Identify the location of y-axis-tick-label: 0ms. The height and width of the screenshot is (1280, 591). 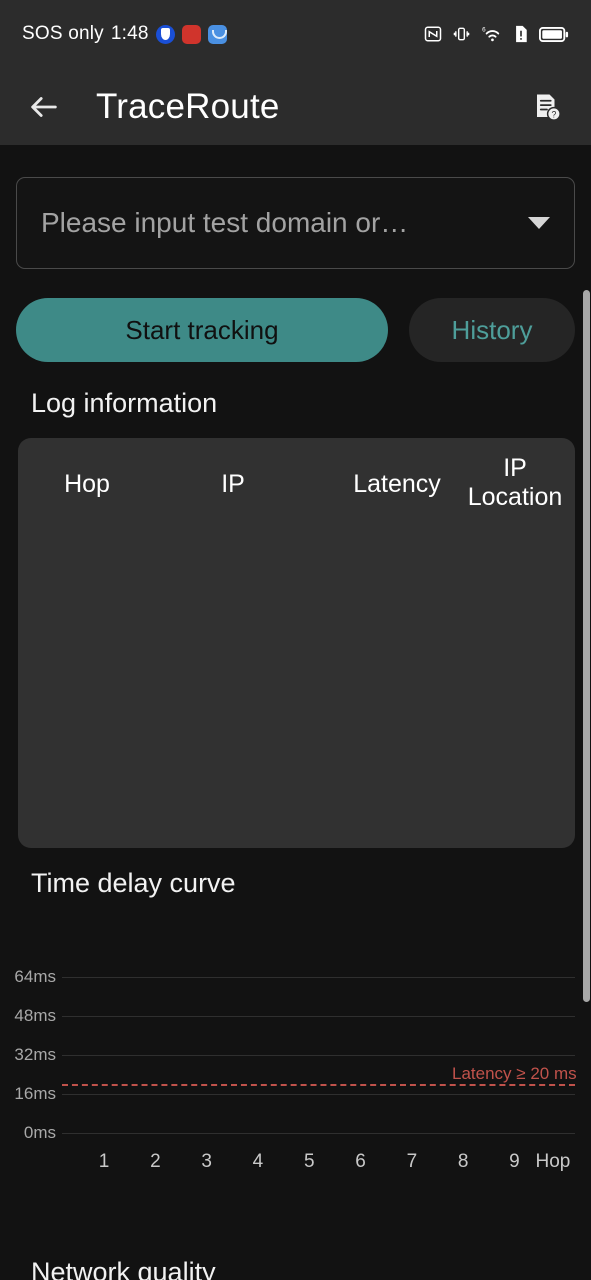
(39, 1132).